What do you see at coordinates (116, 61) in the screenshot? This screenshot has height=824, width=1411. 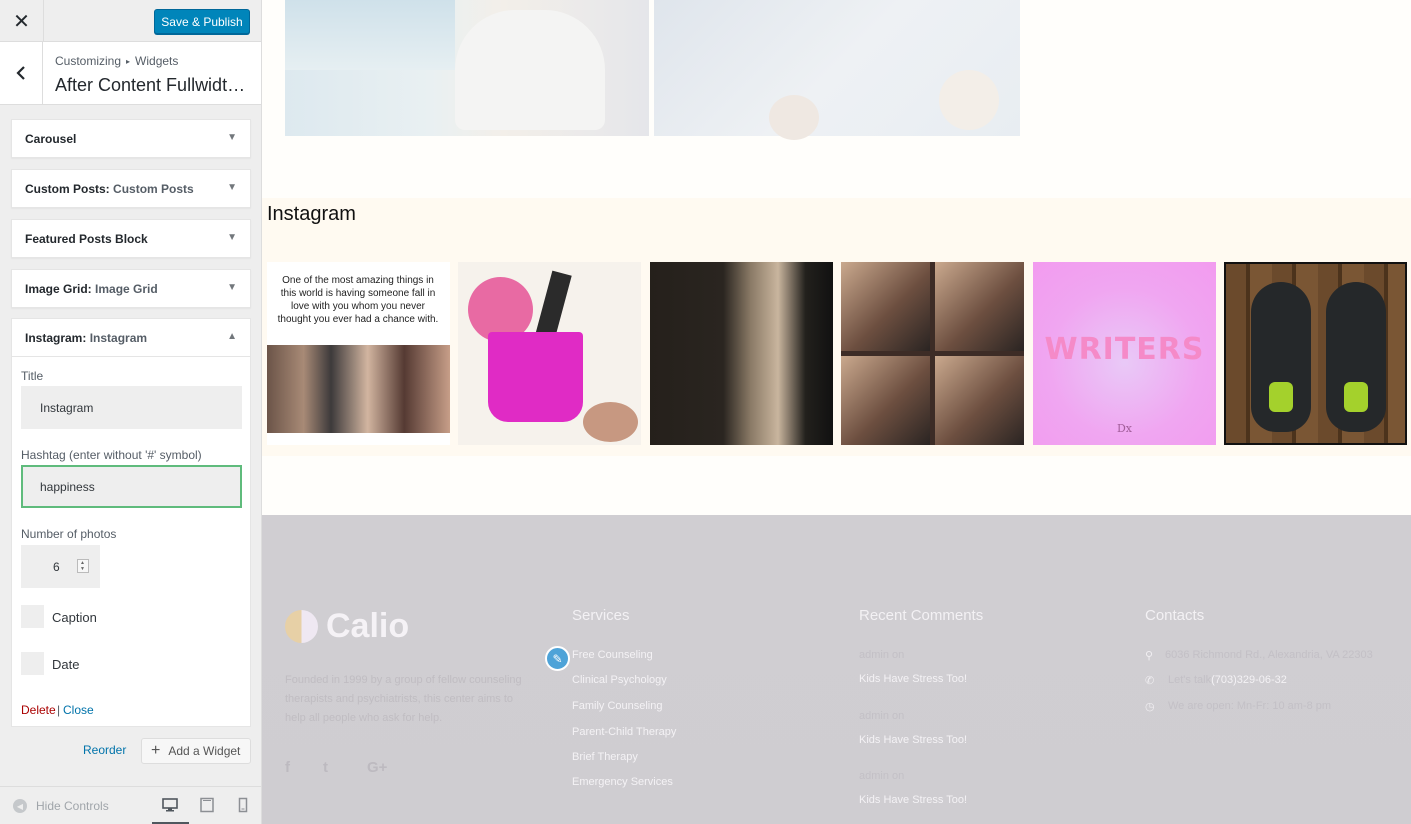 I see `breadcrumb: Customizing ▸ Widgets` at bounding box center [116, 61].